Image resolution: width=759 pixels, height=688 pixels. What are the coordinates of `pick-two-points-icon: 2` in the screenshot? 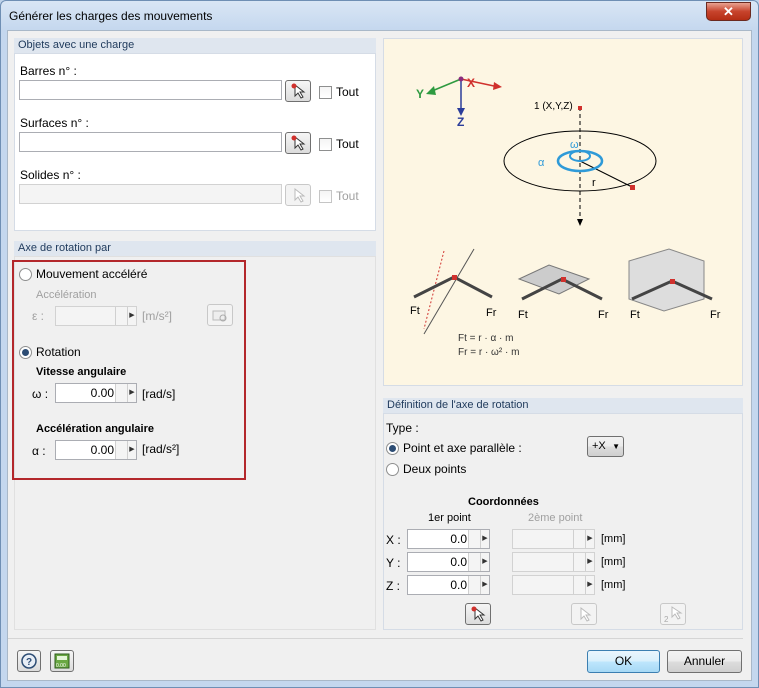 It's located at (673, 615).